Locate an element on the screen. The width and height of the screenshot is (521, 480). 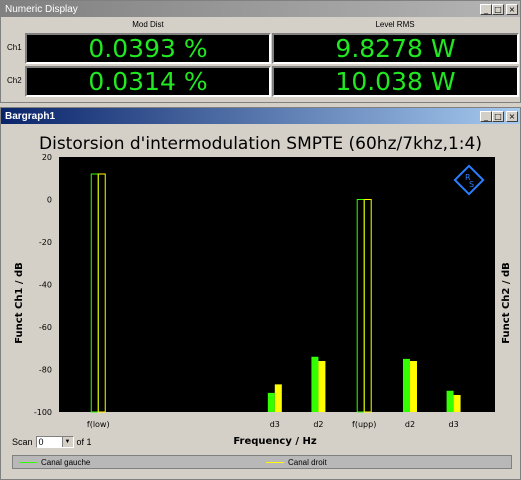
y-tick-label: -80 is located at coordinates (45, 370).